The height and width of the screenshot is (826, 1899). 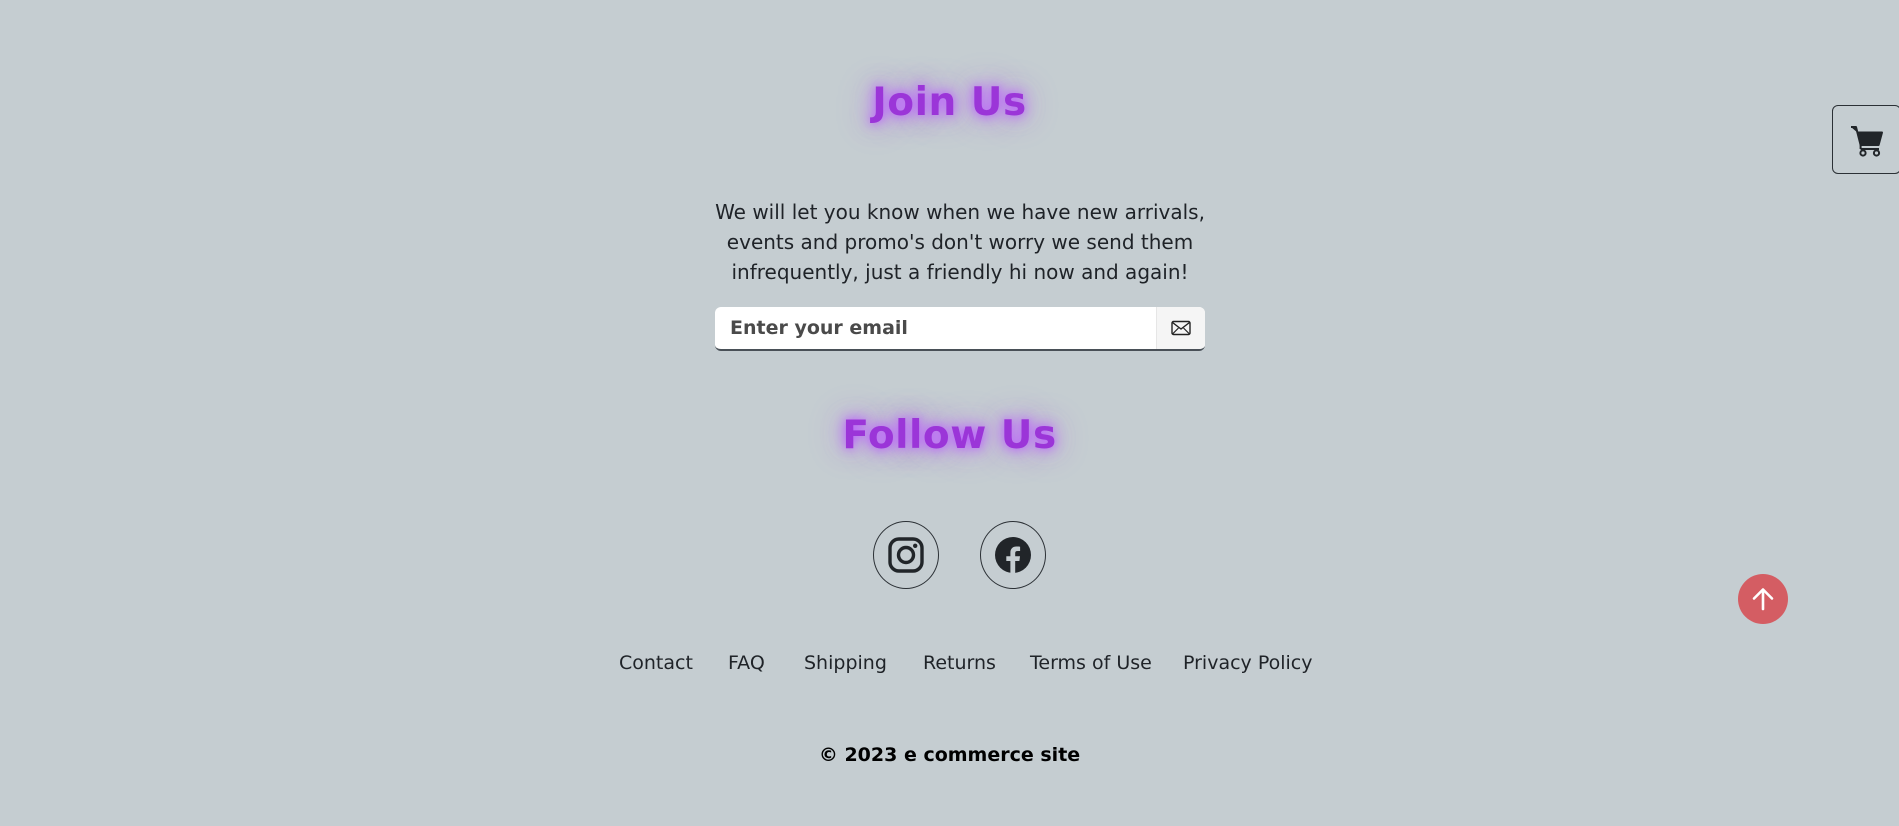 I want to click on envelope-icon, so click(x=1181, y=328).